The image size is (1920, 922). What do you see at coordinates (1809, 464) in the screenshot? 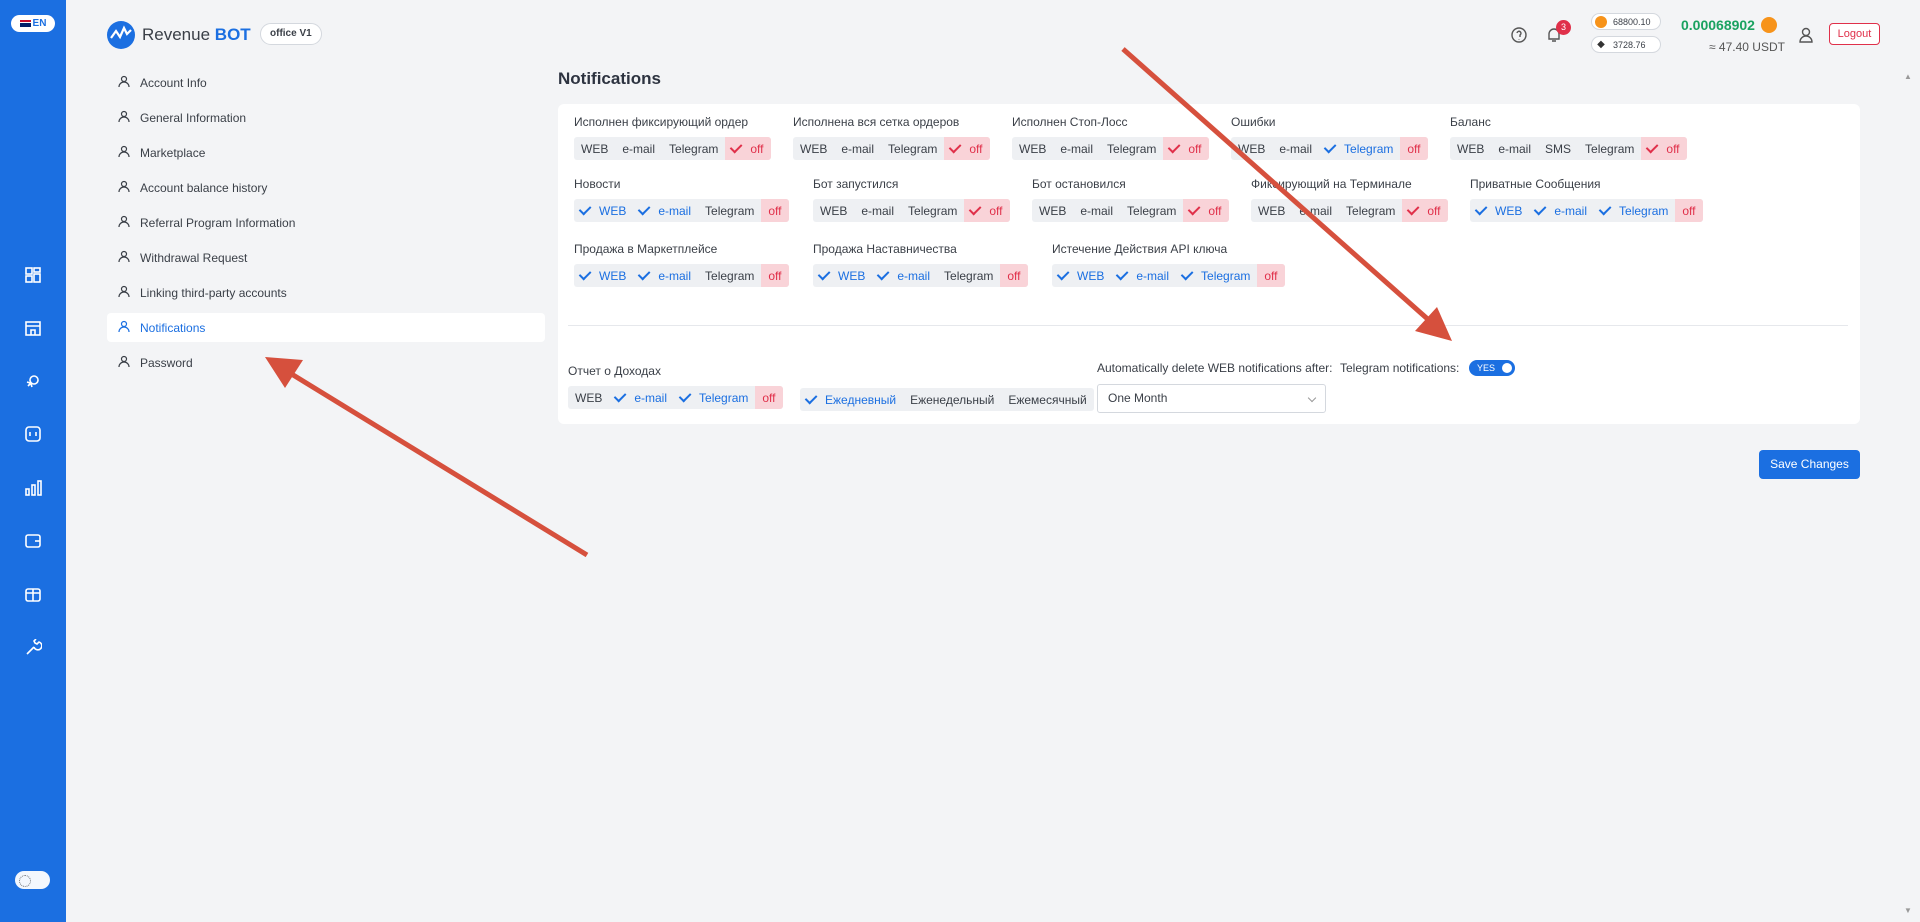
I see `save-changes-button: Save Changes` at bounding box center [1809, 464].